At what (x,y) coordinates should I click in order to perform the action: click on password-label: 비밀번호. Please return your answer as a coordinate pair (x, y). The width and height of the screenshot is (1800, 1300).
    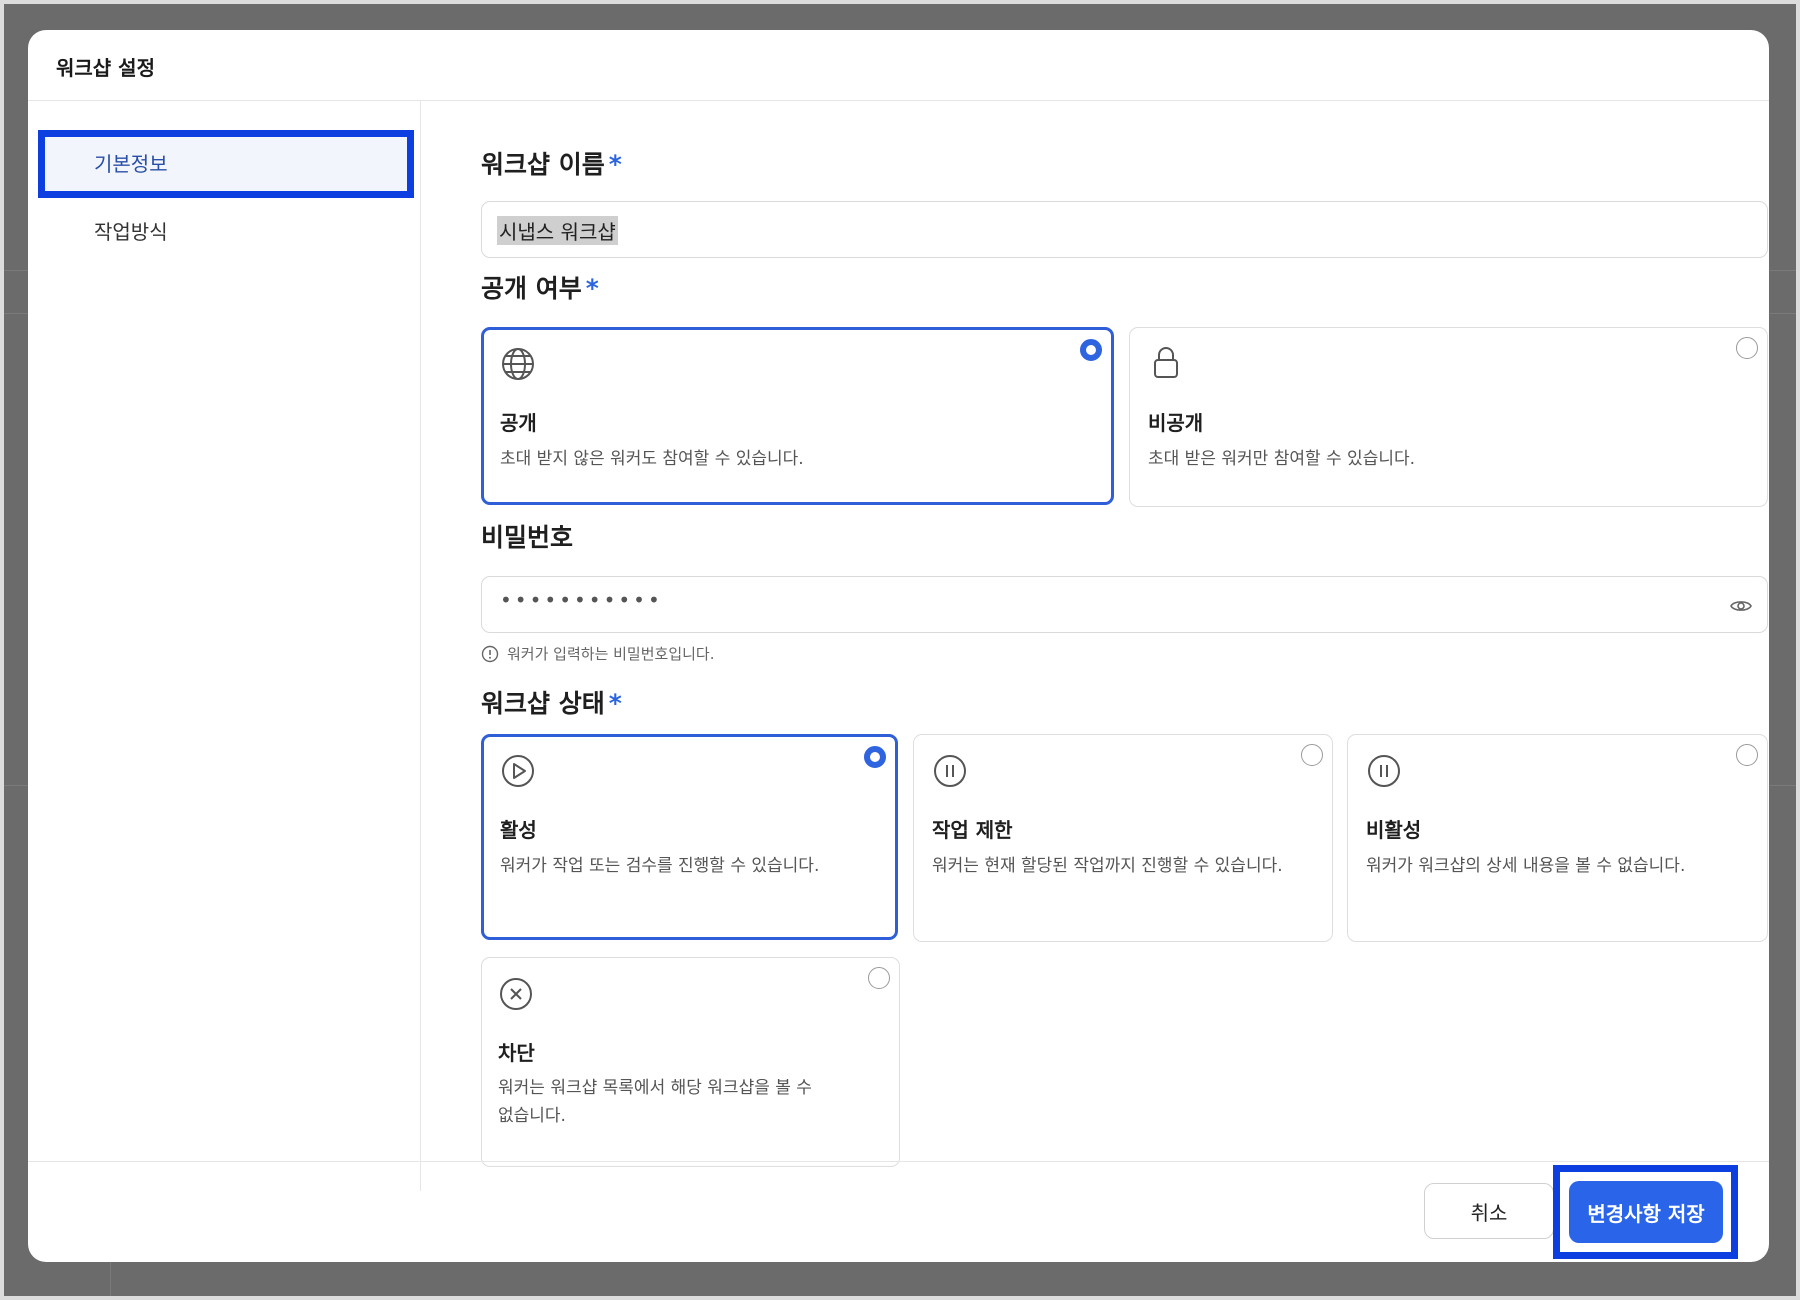
    Looking at the image, I should click on (527, 537).